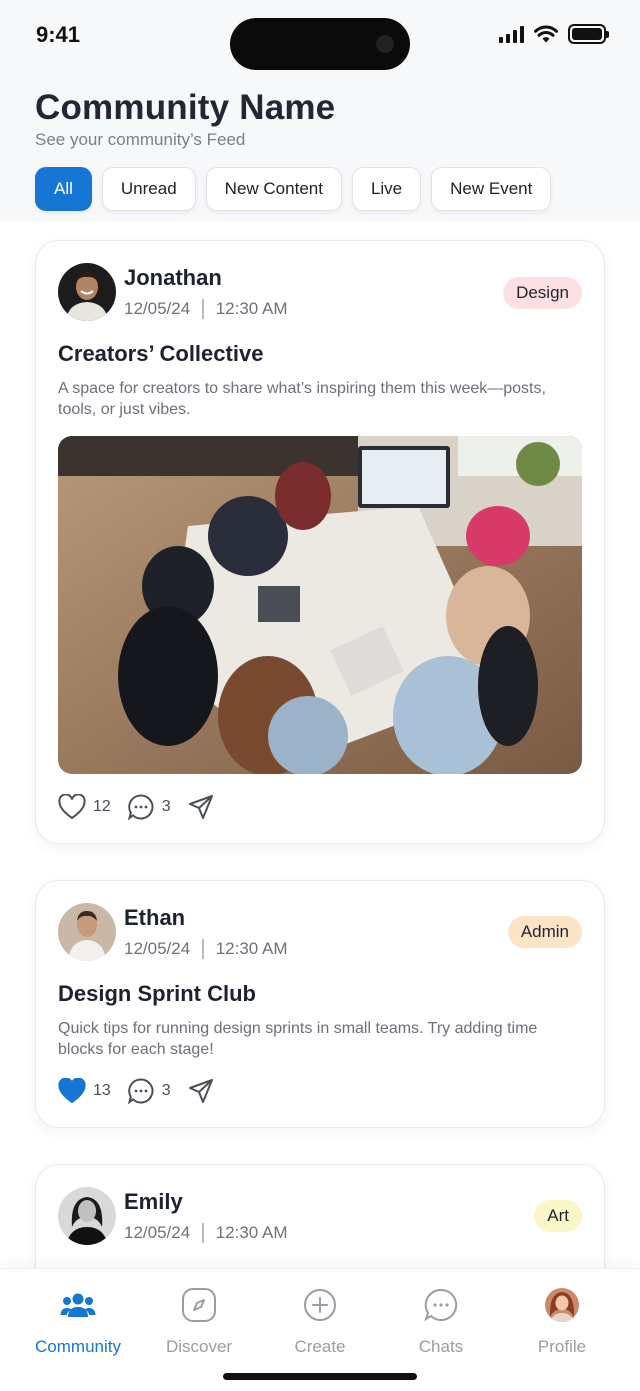 The width and height of the screenshot is (640, 1391). I want to click on tab-profile: Profile, so click(562, 1321).